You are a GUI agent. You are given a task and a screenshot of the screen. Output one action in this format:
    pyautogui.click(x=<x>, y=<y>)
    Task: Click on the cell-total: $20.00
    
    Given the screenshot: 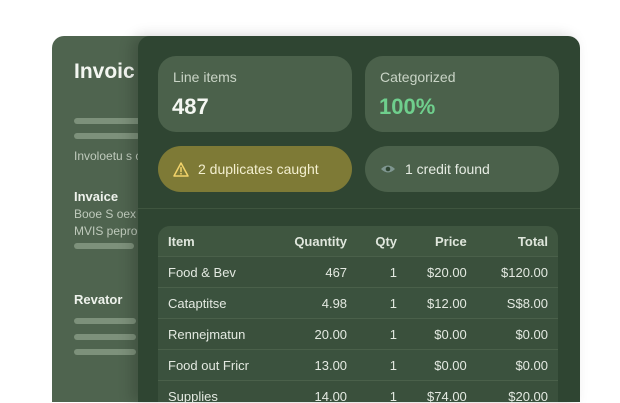 What is the action you would take?
    pyautogui.click(x=512, y=391)
    